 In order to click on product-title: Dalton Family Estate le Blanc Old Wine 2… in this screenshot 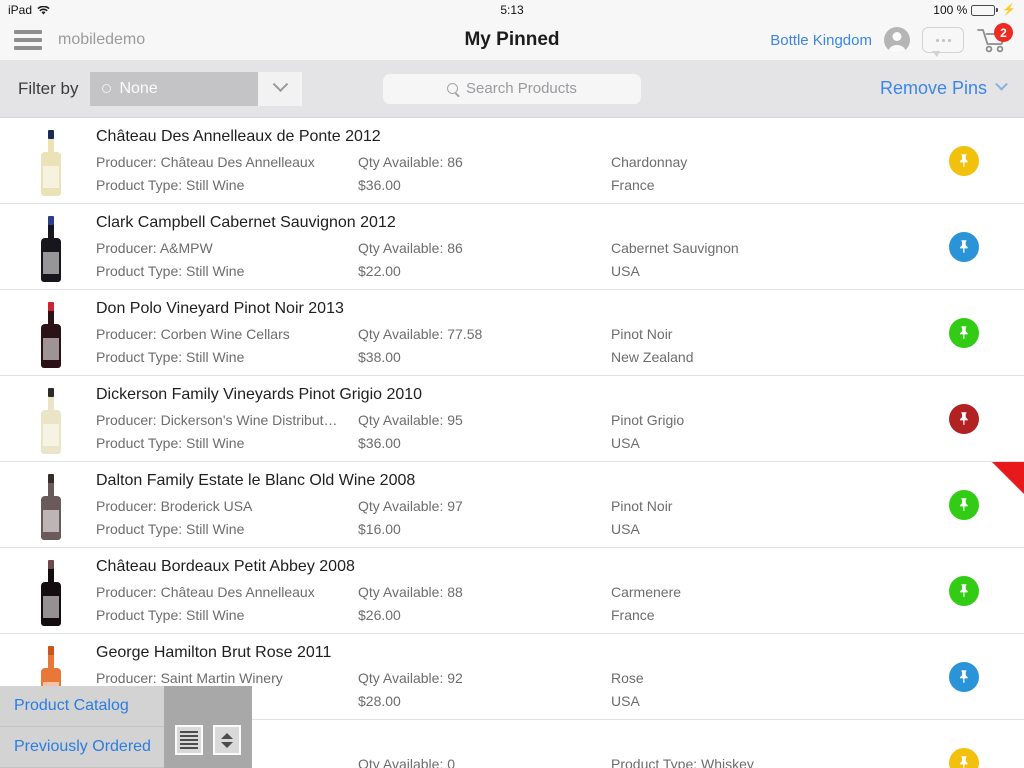, I will do `click(256, 480)`.